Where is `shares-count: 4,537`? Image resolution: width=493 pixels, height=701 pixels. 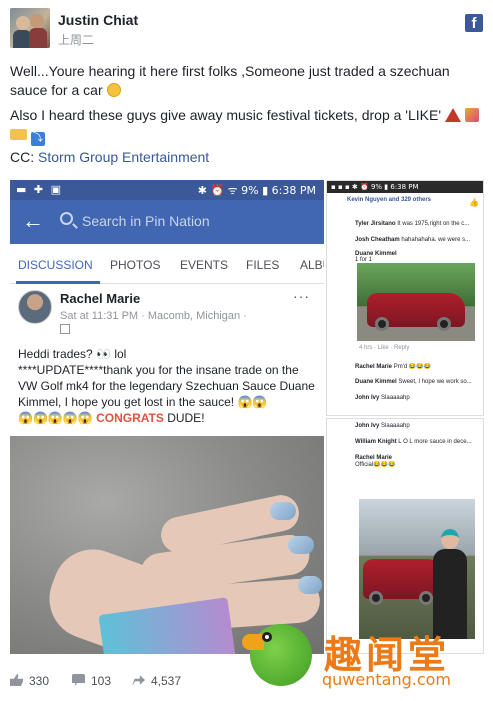 shares-count: 4,537 is located at coordinates (166, 681).